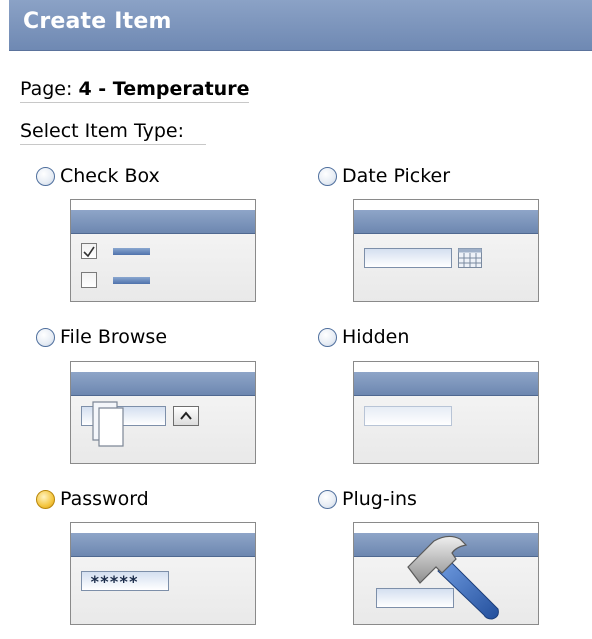 The height and width of the screenshot is (639, 592). Describe the element at coordinates (327, 499) in the screenshot. I see `radio-plug-ins` at that location.